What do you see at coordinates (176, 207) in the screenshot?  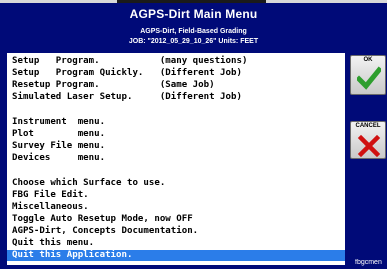 I see `menu-item: Miscellaneous.` at bounding box center [176, 207].